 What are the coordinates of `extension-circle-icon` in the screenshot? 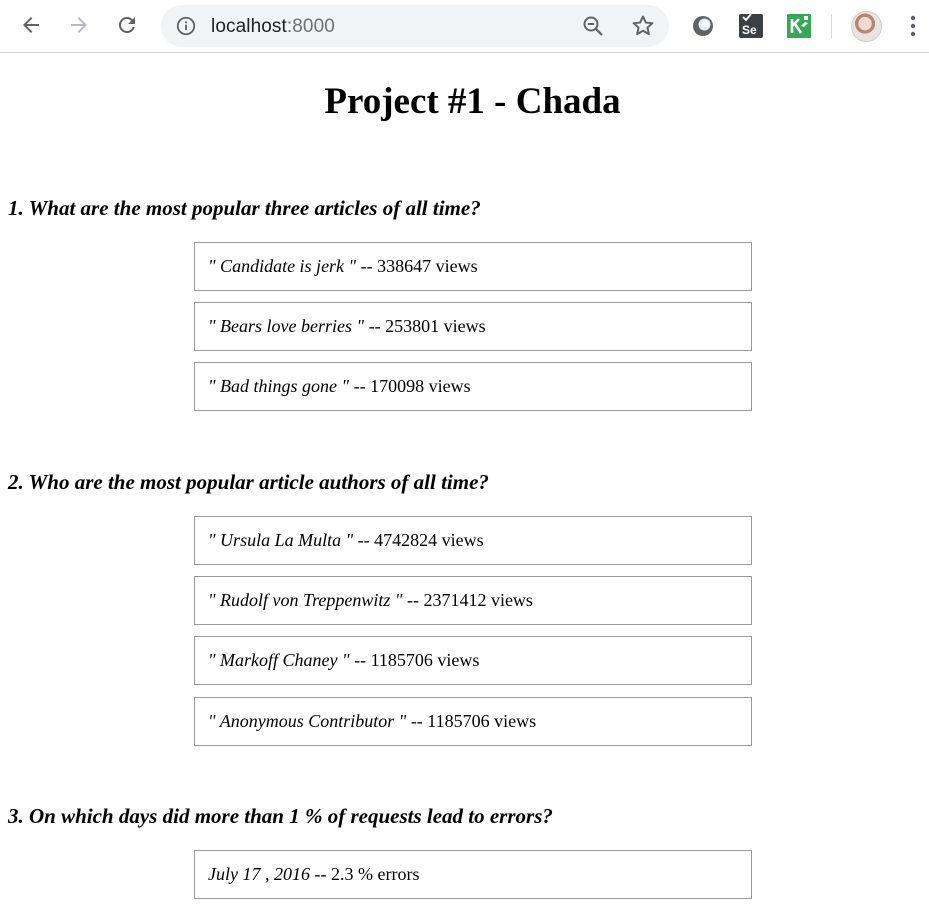 It's located at (703, 26).